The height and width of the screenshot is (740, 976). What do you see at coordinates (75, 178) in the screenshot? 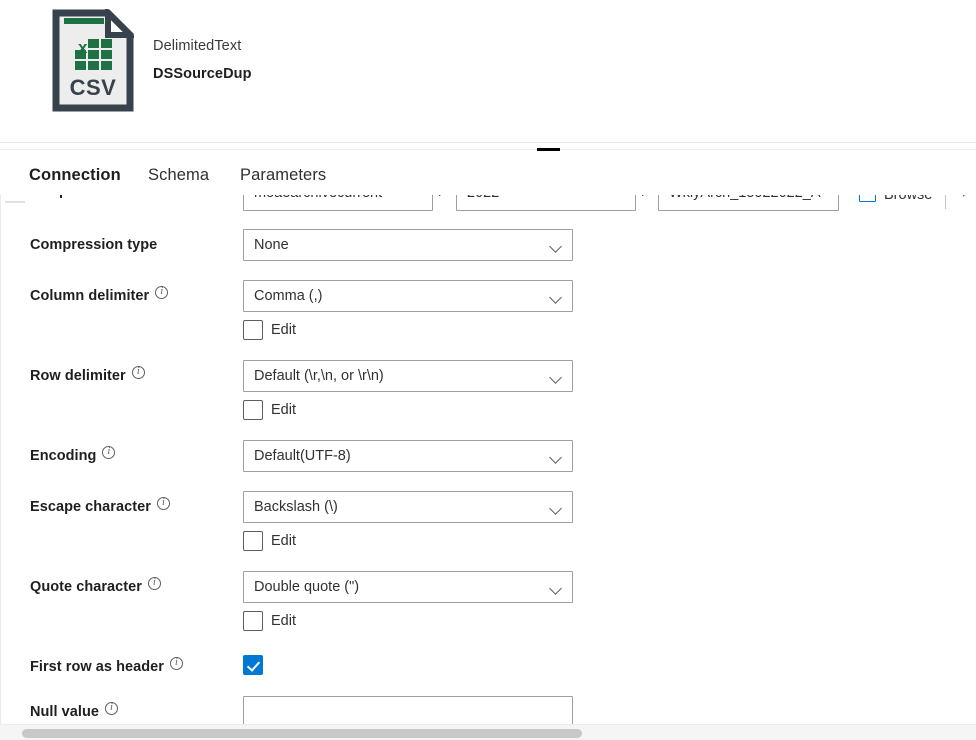
I see `tab-connection: Connection` at bounding box center [75, 178].